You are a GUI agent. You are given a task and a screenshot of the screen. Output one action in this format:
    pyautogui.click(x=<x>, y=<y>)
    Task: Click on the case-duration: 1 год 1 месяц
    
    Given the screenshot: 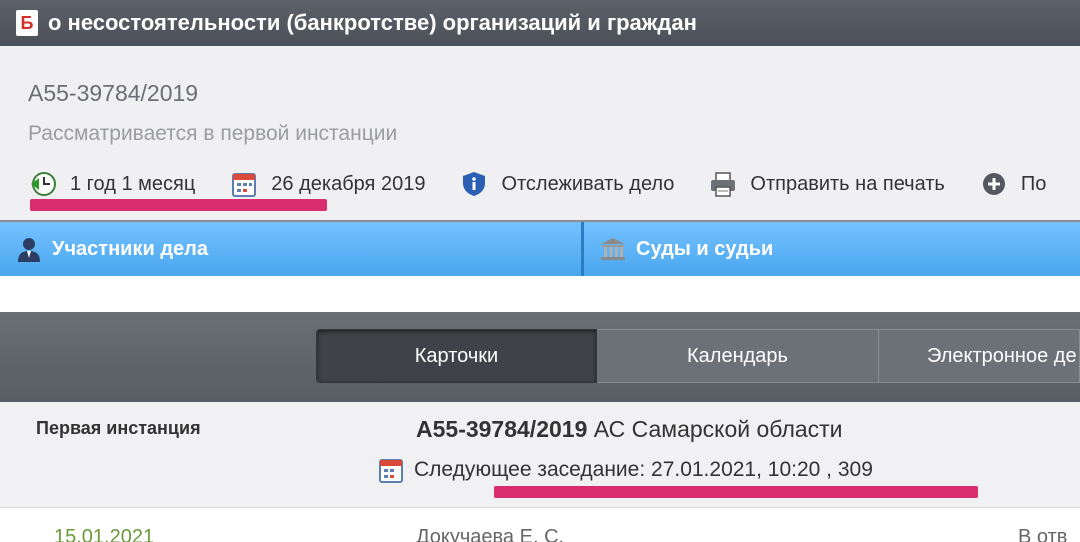 What is the action you would take?
    pyautogui.click(x=111, y=184)
    